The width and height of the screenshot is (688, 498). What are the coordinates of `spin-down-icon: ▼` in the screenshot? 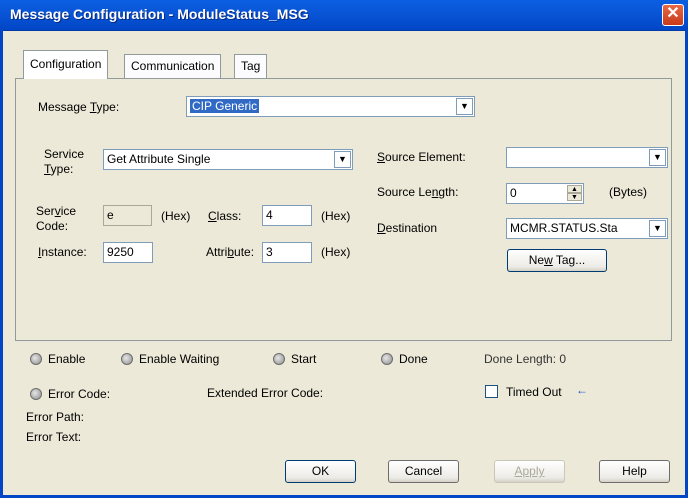 It's located at (574, 197).